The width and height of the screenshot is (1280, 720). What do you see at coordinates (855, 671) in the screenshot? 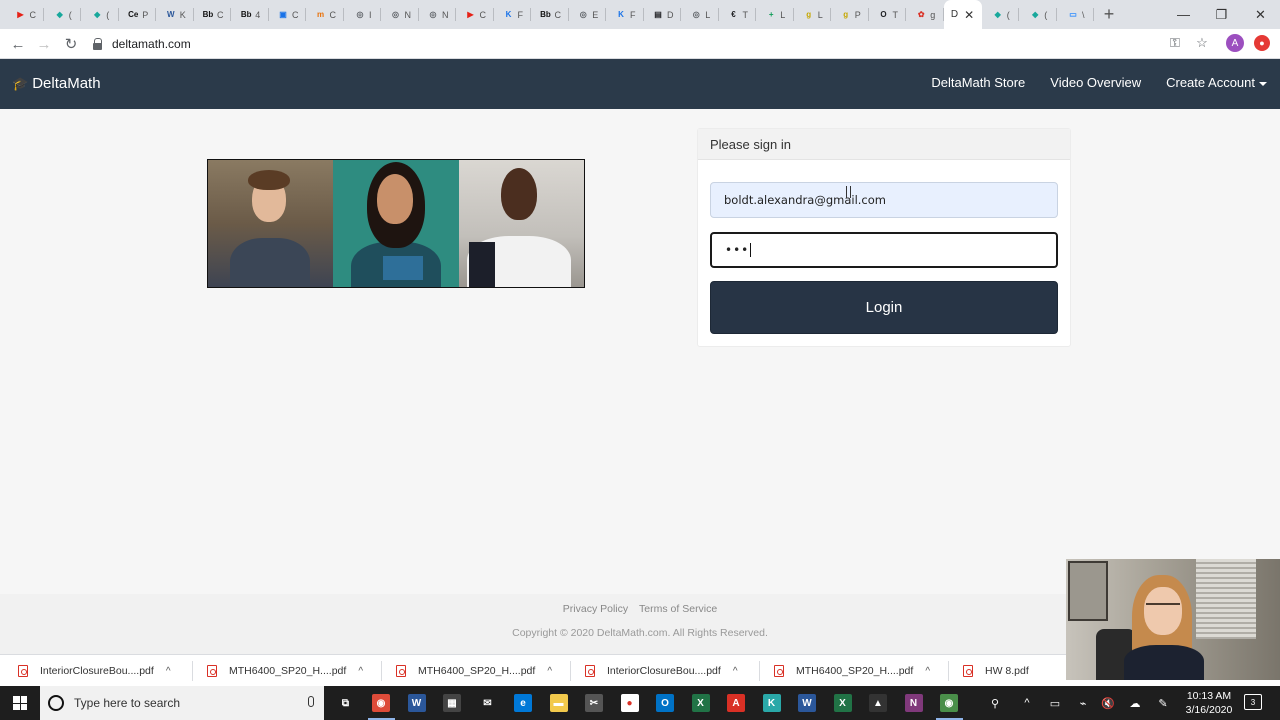
I see `download-filename: MTH6400_SP20_H....pdf` at bounding box center [855, 671].